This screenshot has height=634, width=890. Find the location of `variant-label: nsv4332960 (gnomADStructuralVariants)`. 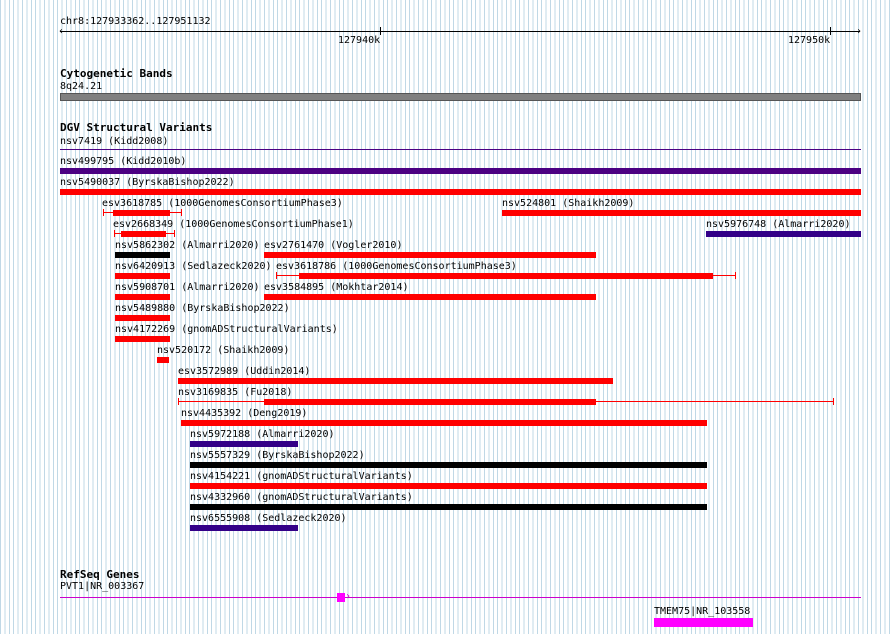

variant-label: nsv4332960 (gnomADStructuralVariants) is located at coordinates (301, 497).